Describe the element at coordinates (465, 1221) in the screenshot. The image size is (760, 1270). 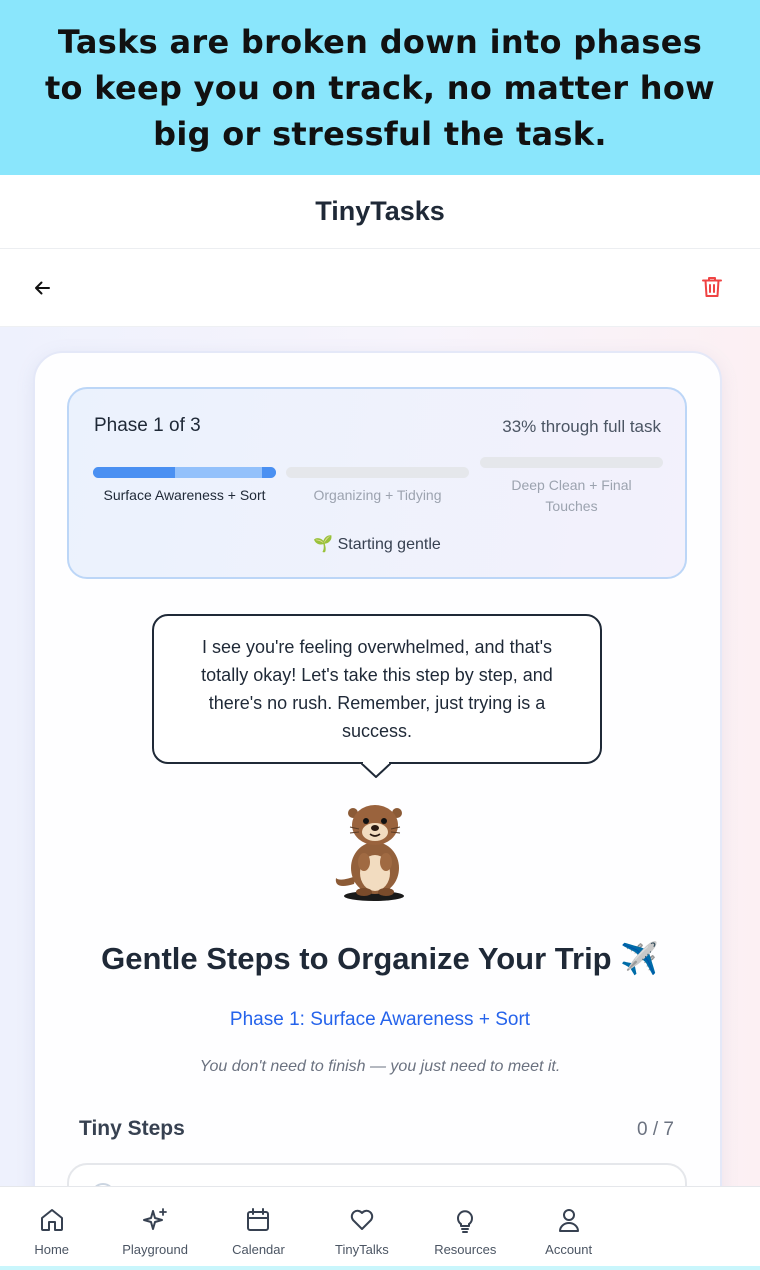
I see `lightbulb-icon` at that location.